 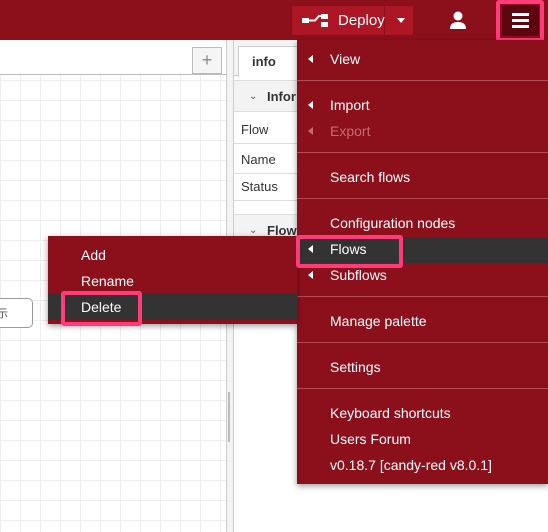 I want to click on deploy-icon, so click(x=315, y=20).